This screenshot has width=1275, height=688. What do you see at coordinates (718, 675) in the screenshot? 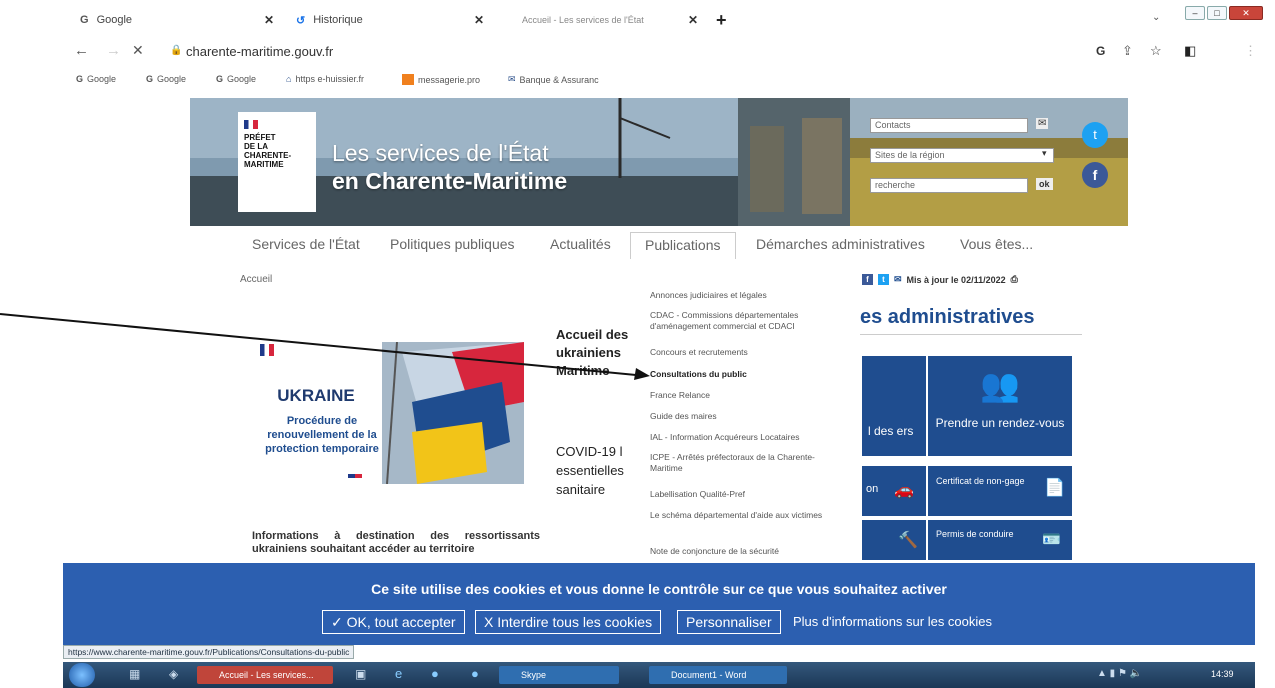
I see `taskbar-item-word: Document1 - Word` at bounding box center [718, 675].